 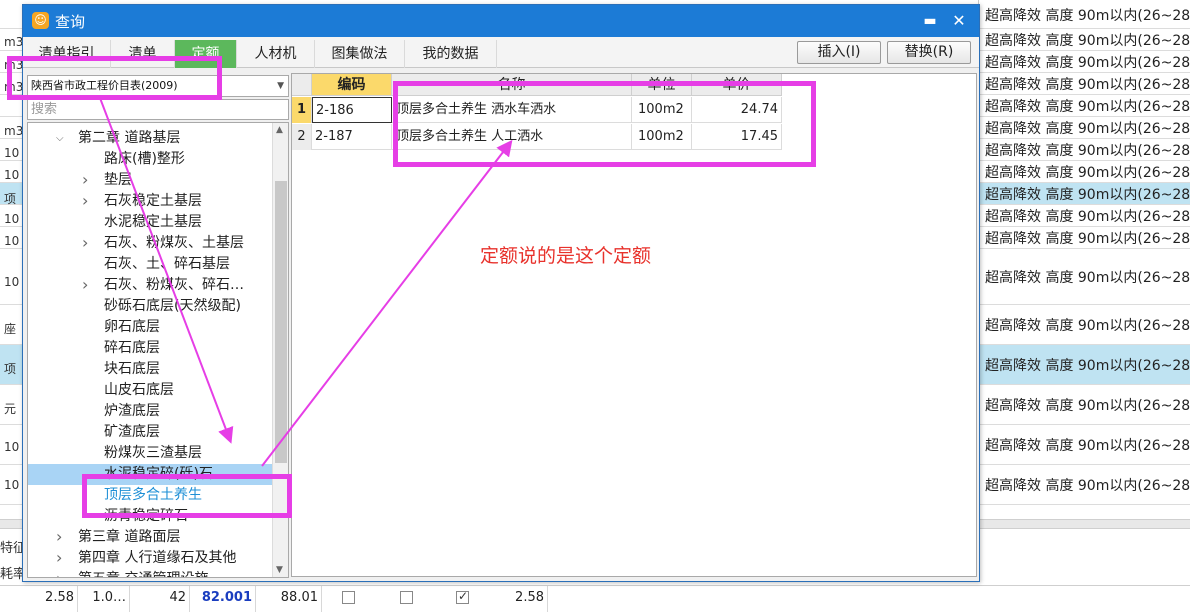 I want to click on annotation-text: 定额说的是这个定额, so click(x=566, y=256).